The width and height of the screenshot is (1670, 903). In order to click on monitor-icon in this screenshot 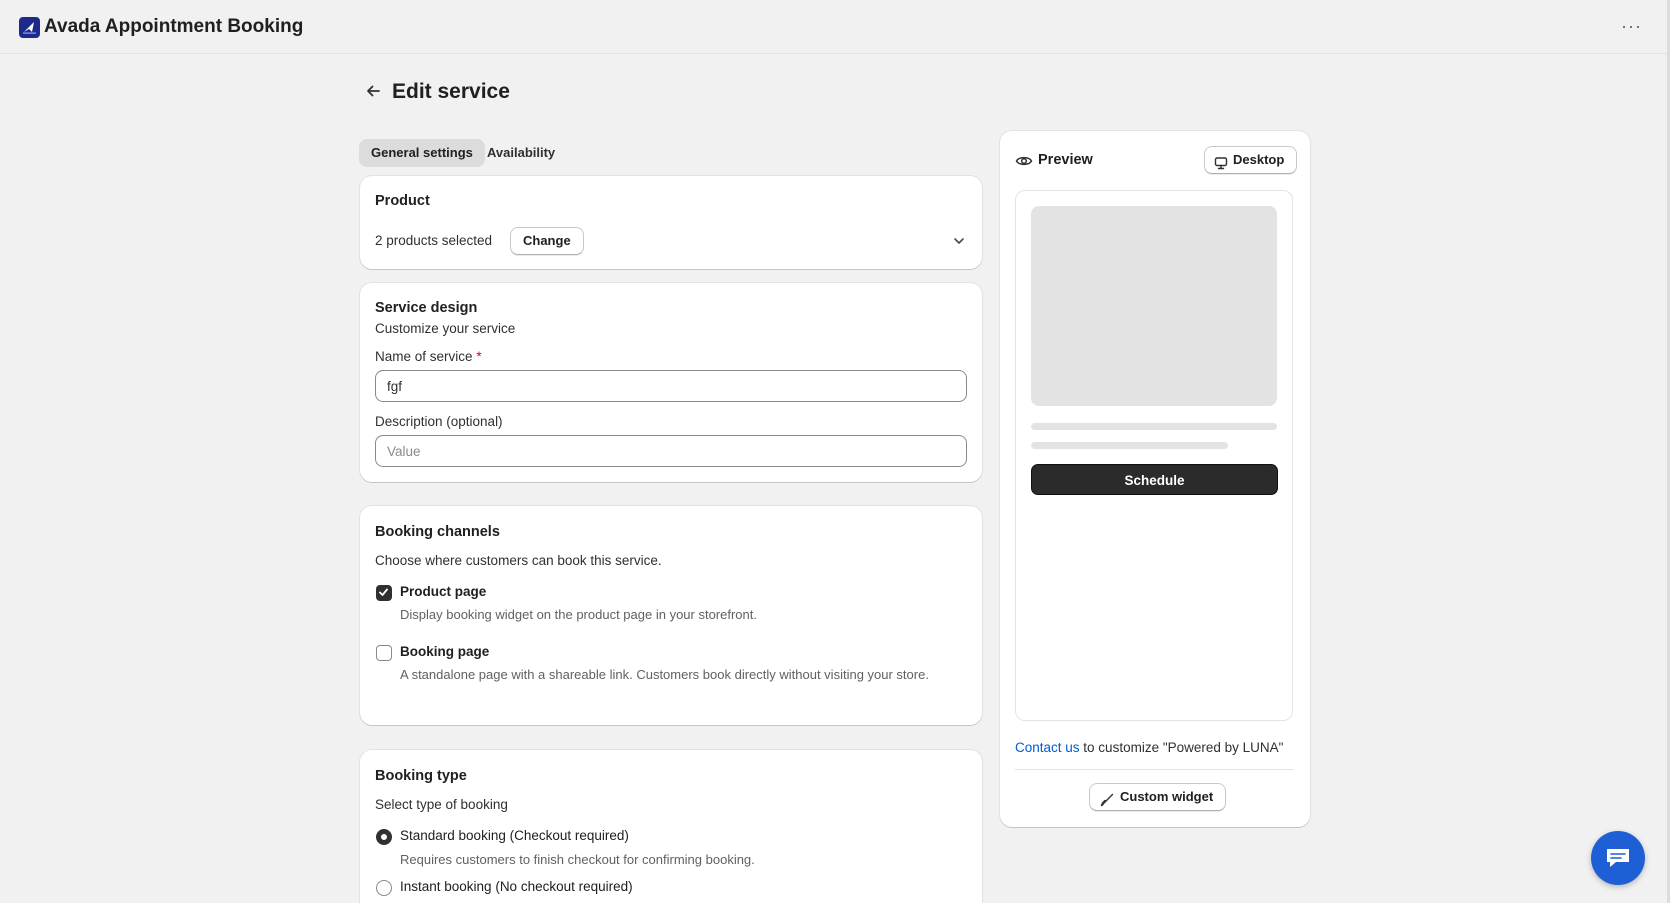, I will do `click(1221, 161)`.